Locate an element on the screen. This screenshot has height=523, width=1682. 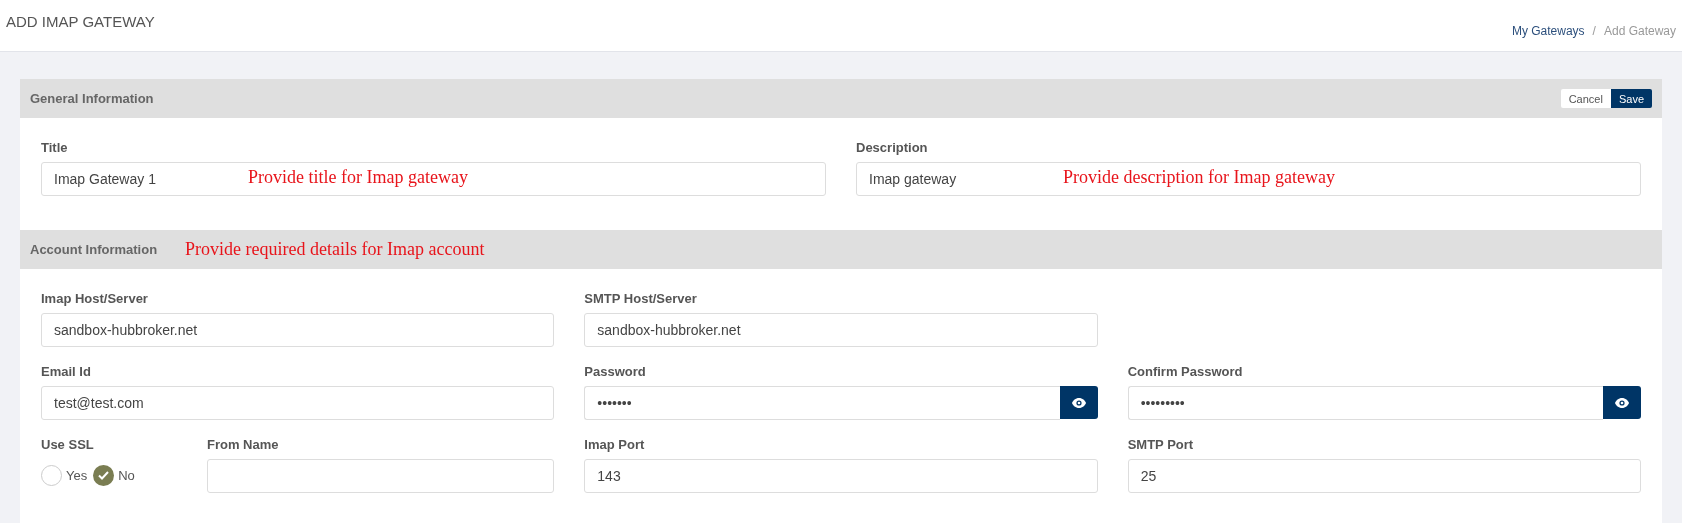
check-icon is located at coordinates (104, 475).